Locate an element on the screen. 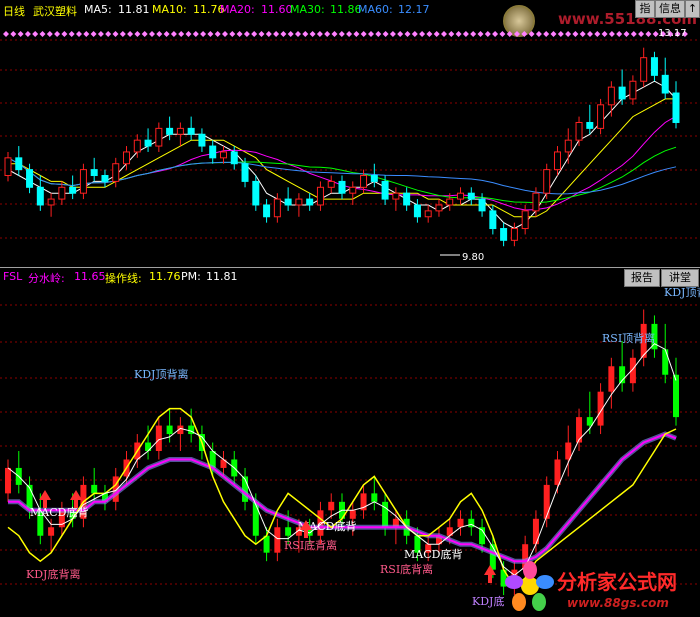 The height and width of the screenshot is (617, 700). annotation-rsi-top: RSI顶背离 is located at coordinates (628, 338).